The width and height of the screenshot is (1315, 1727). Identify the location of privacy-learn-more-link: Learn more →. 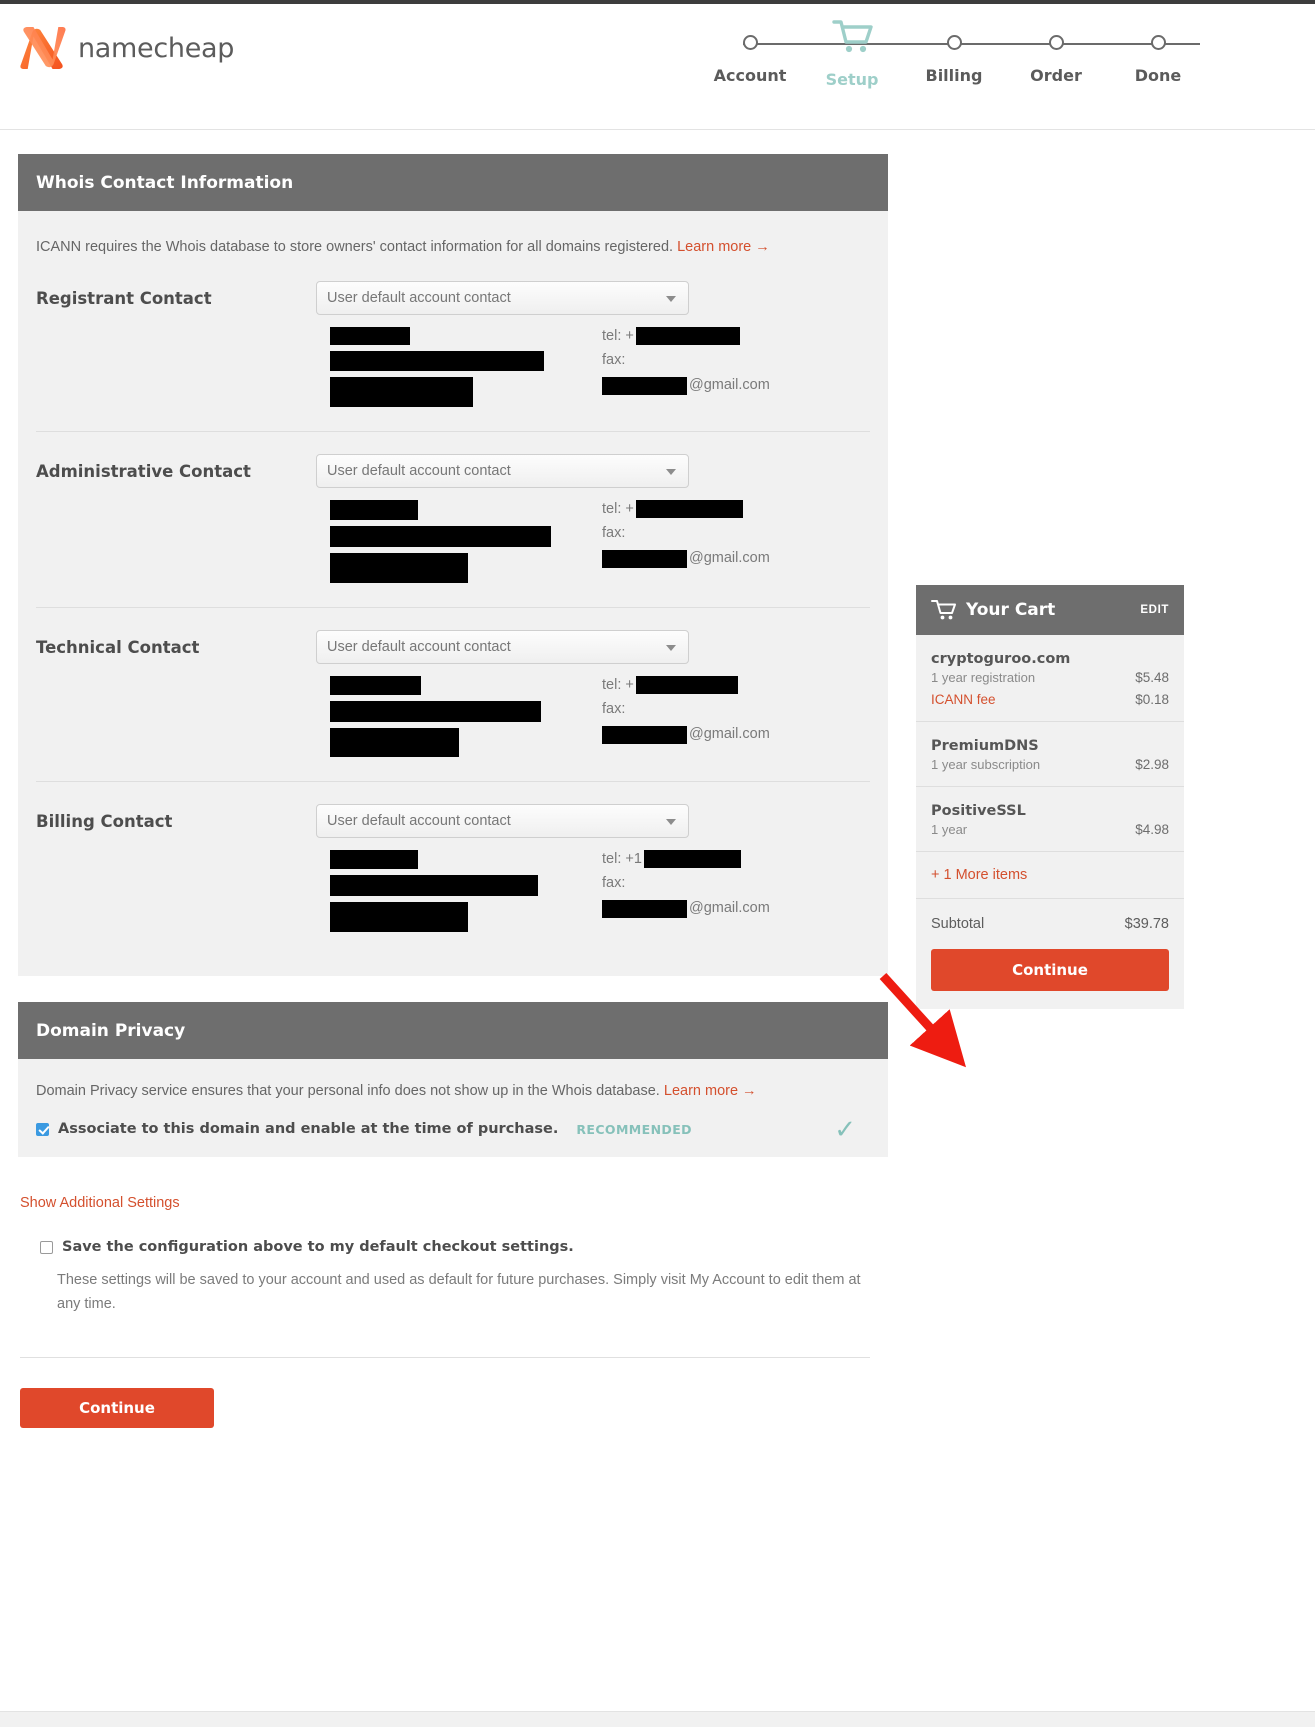
(710, 1091).